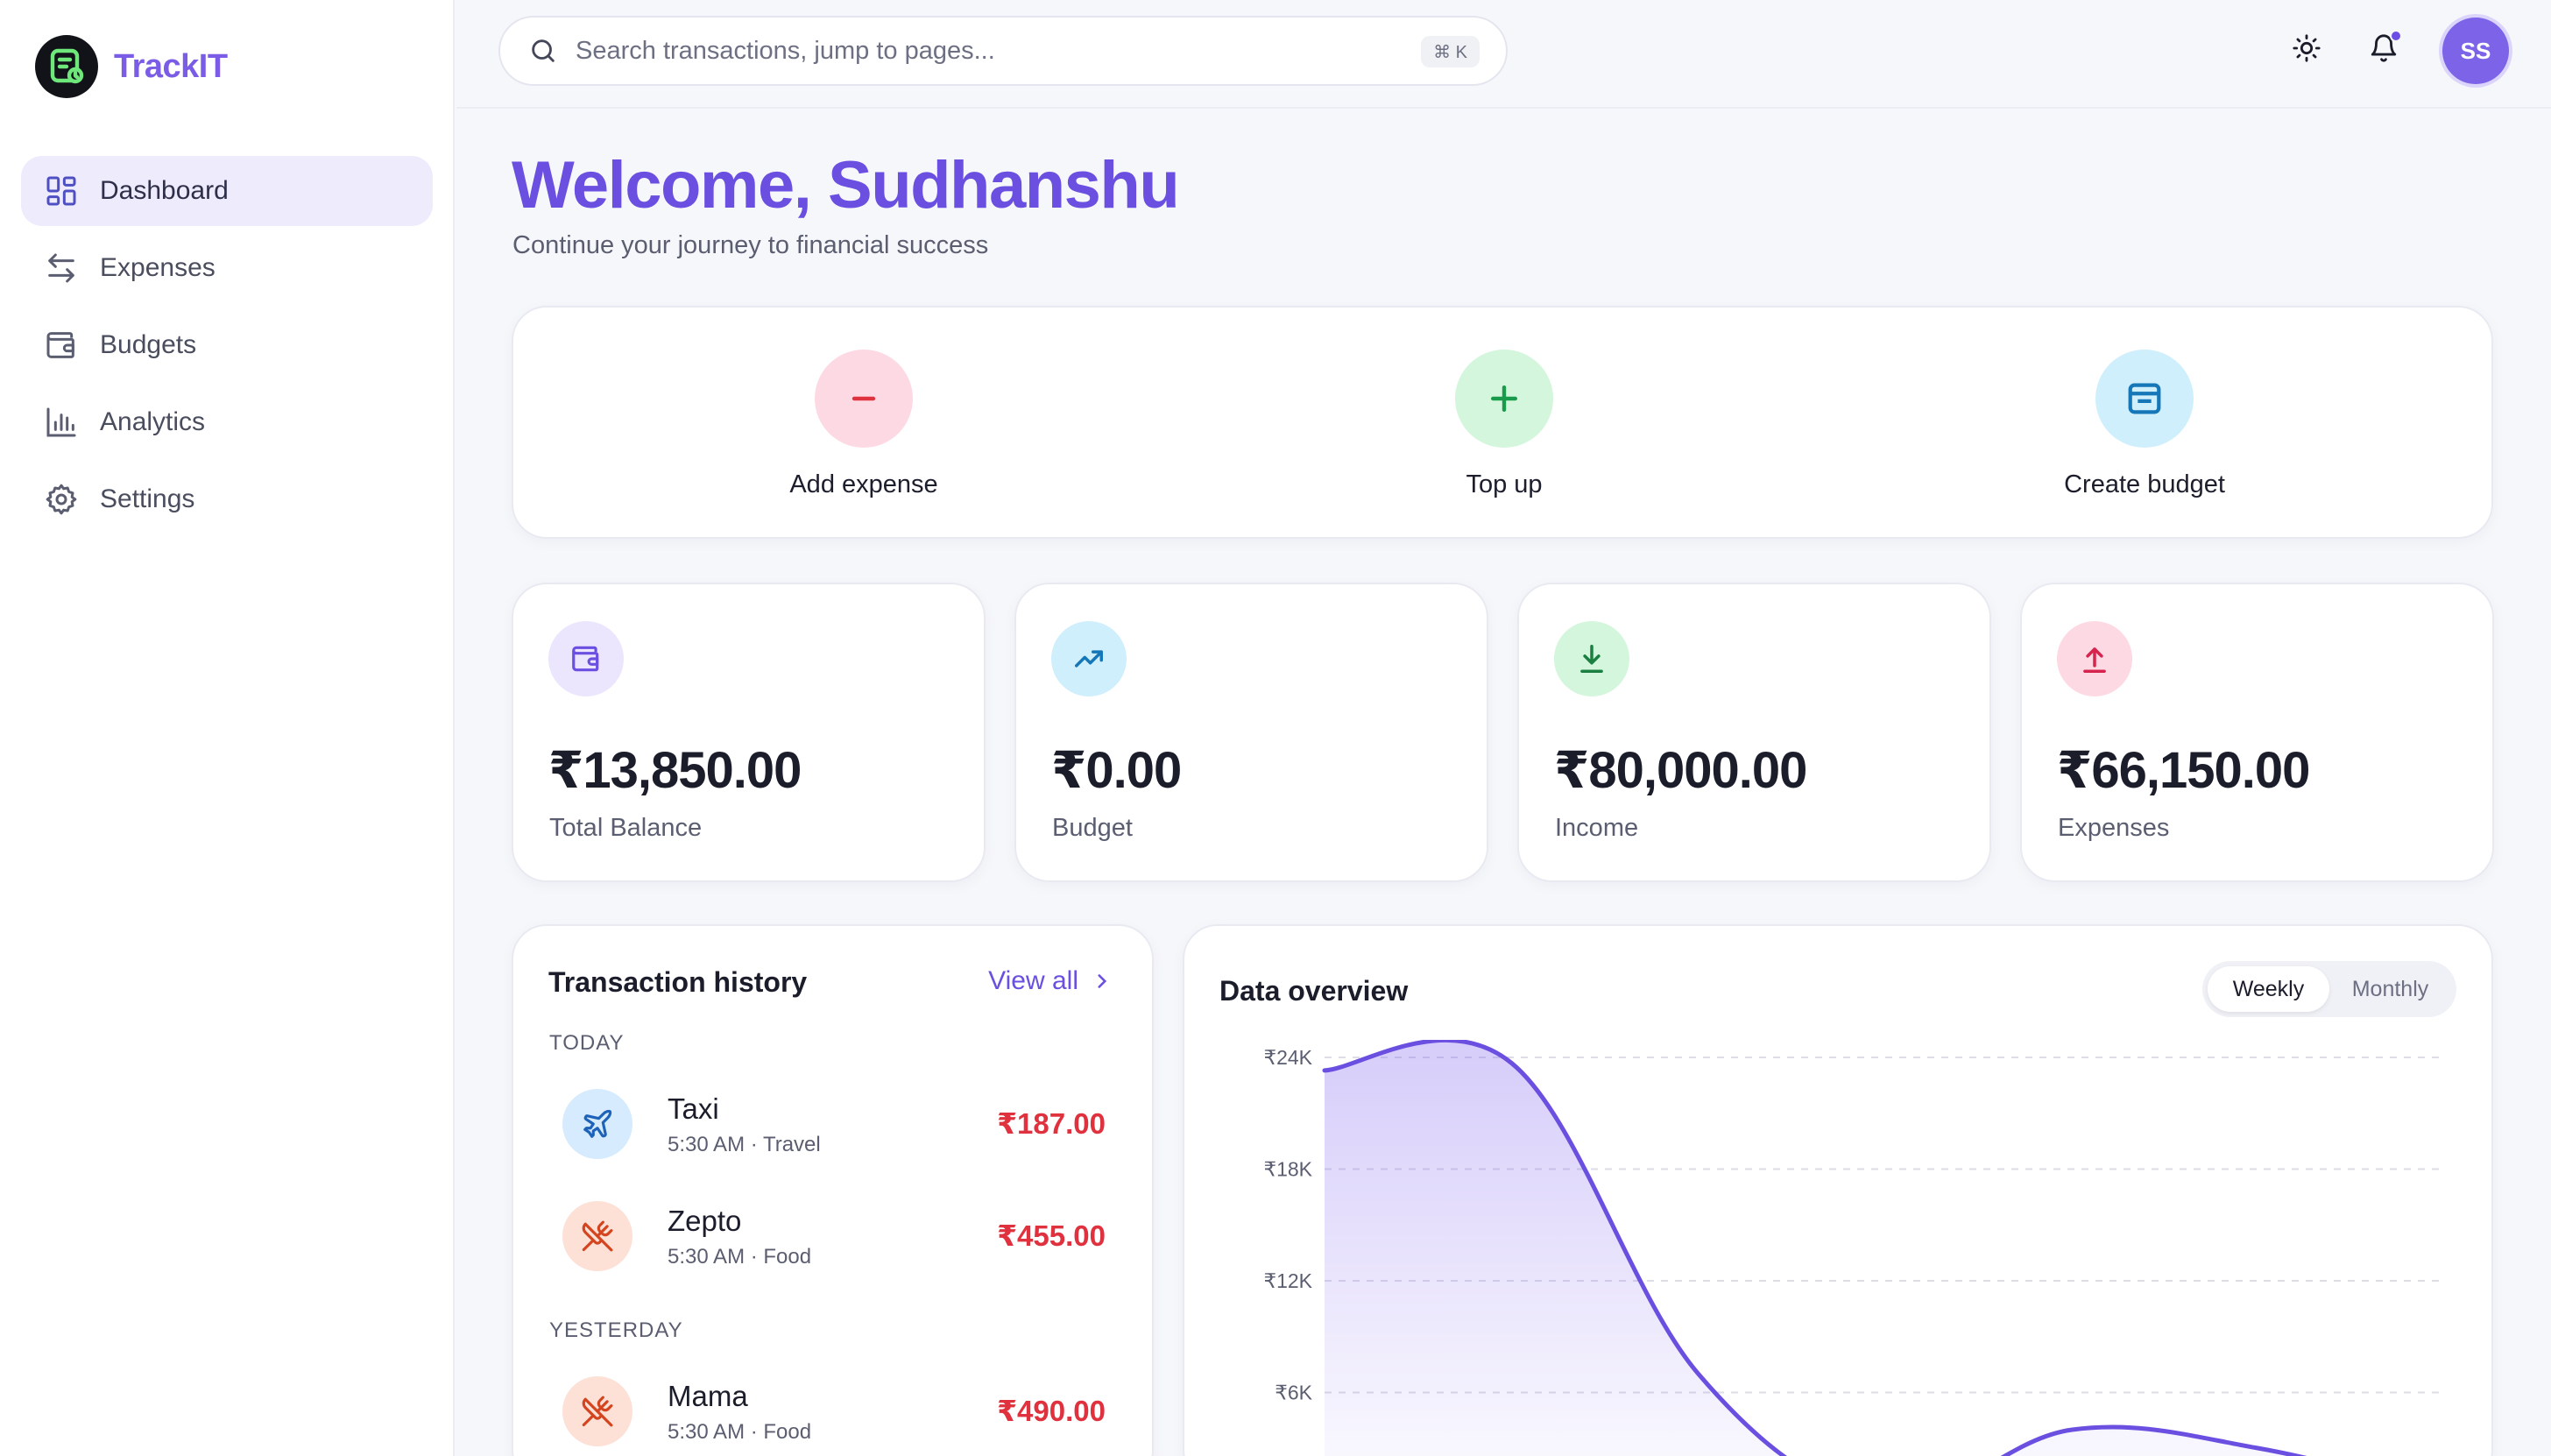  I want to click on sidebar-item-expenses: Expenses, so click(227, 268).